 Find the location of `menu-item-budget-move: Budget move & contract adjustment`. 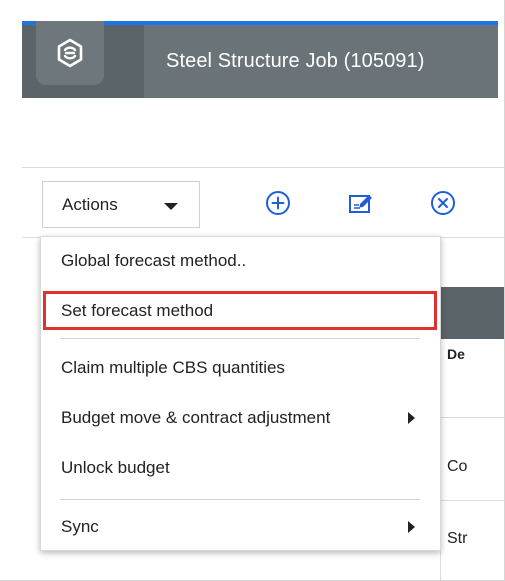

menu-item-budget-move: Budget move & contract adjustment is located at coordinates (241, 418).